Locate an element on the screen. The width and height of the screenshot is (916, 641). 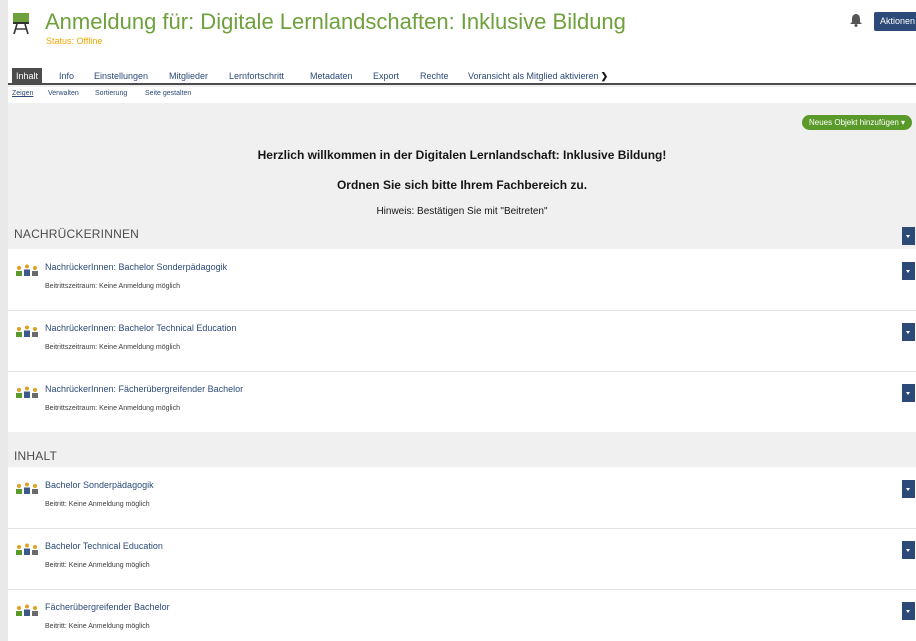
section-actions-dropdown is located at coordinates (908, 236).